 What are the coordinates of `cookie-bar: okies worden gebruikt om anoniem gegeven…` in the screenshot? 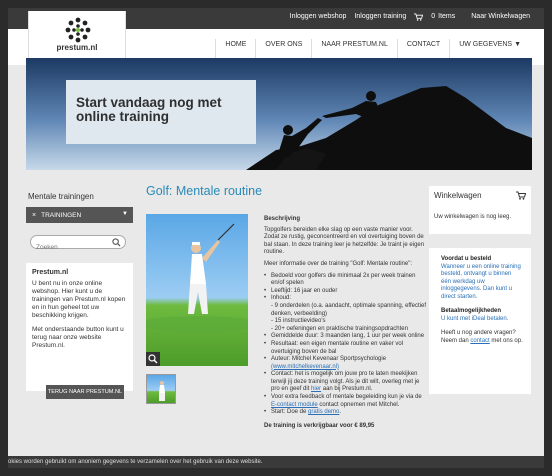 It's located at (276, 462).